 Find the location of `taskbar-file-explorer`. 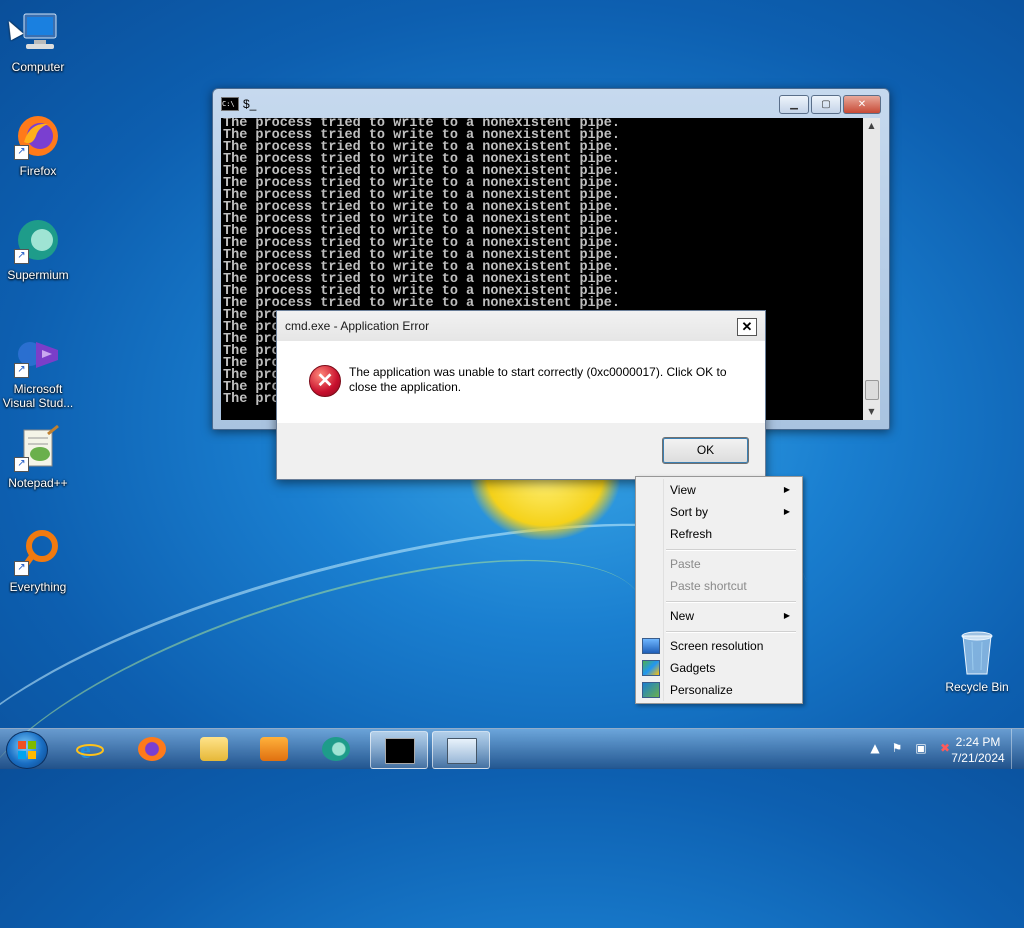

taskbar-file-explorer is located at coordinates (214, 749).